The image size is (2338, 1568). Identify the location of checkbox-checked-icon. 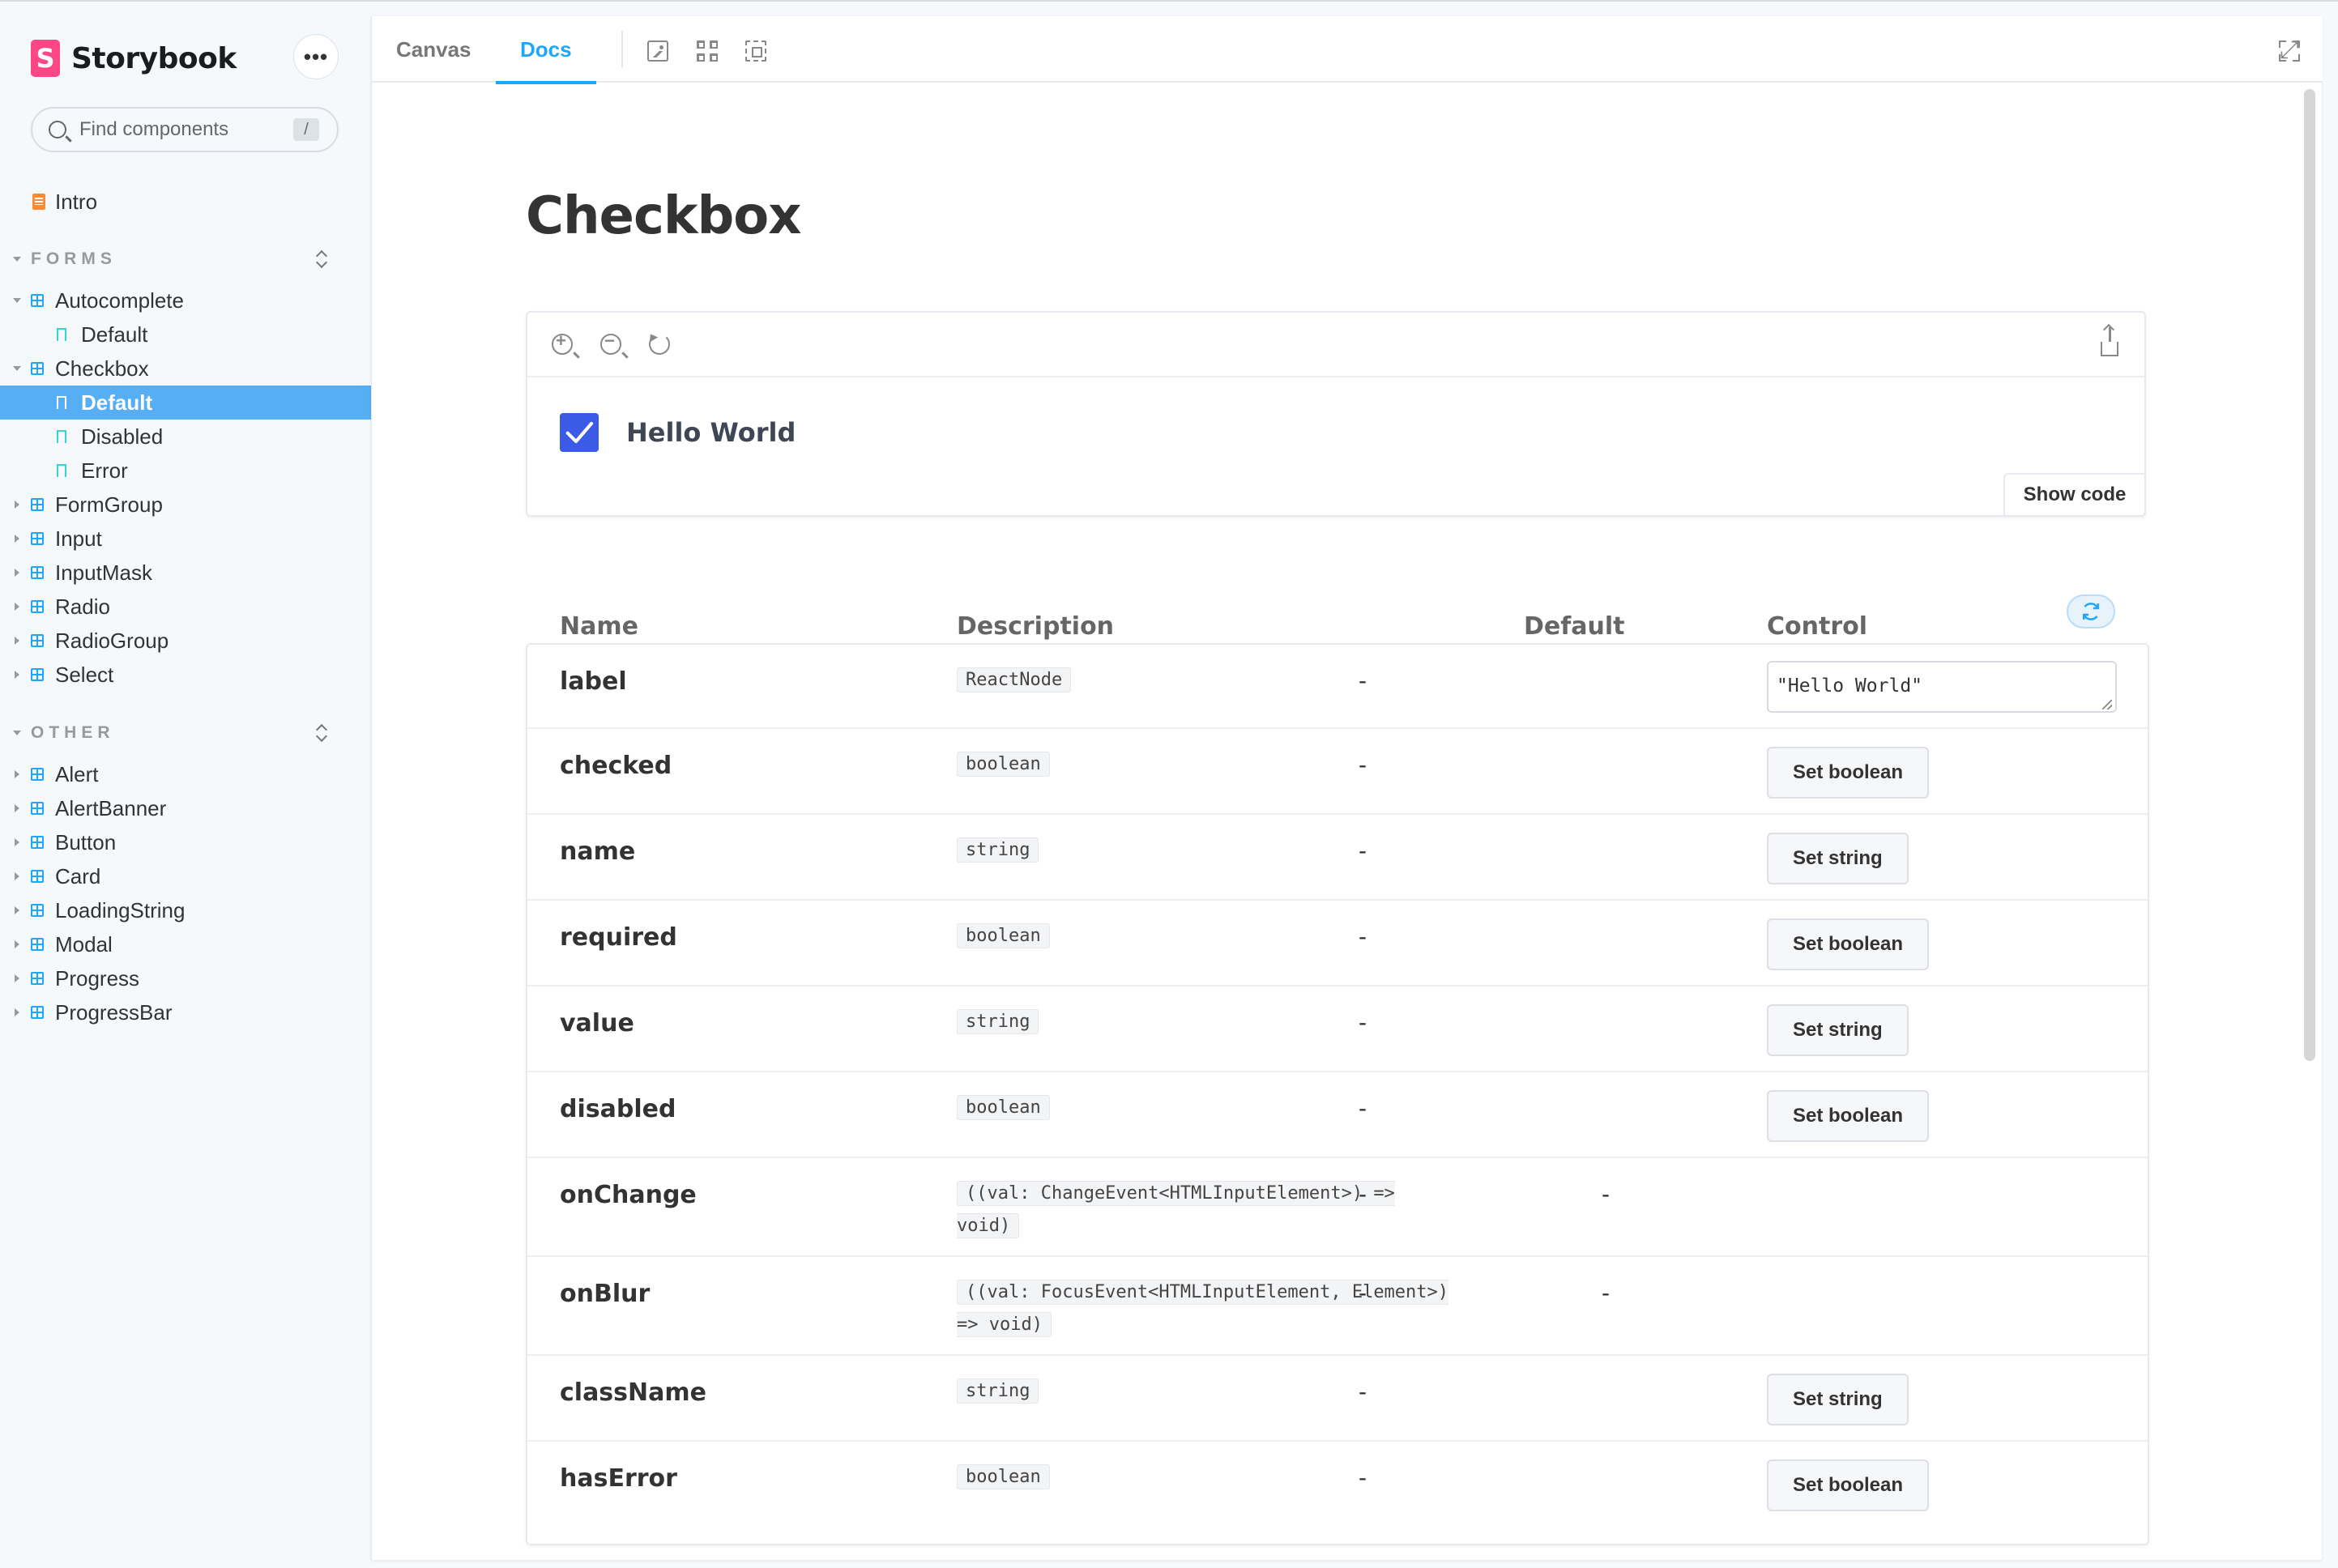
(580, 432).